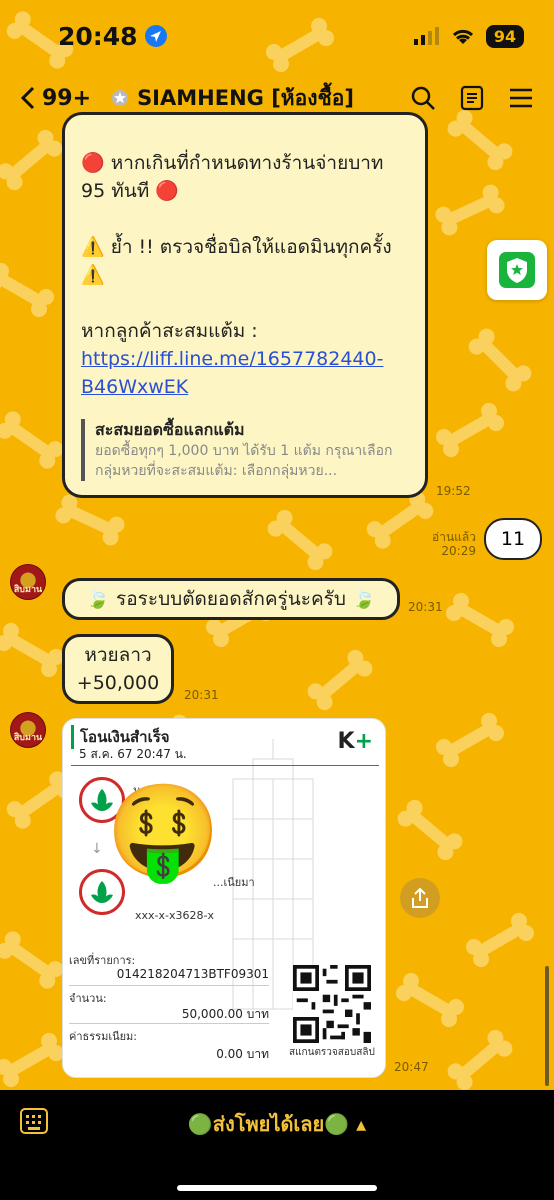 Image resolution: width=554 pixels, height=1200 pixels. I want to click on home-indicator, so click(277, 1188).